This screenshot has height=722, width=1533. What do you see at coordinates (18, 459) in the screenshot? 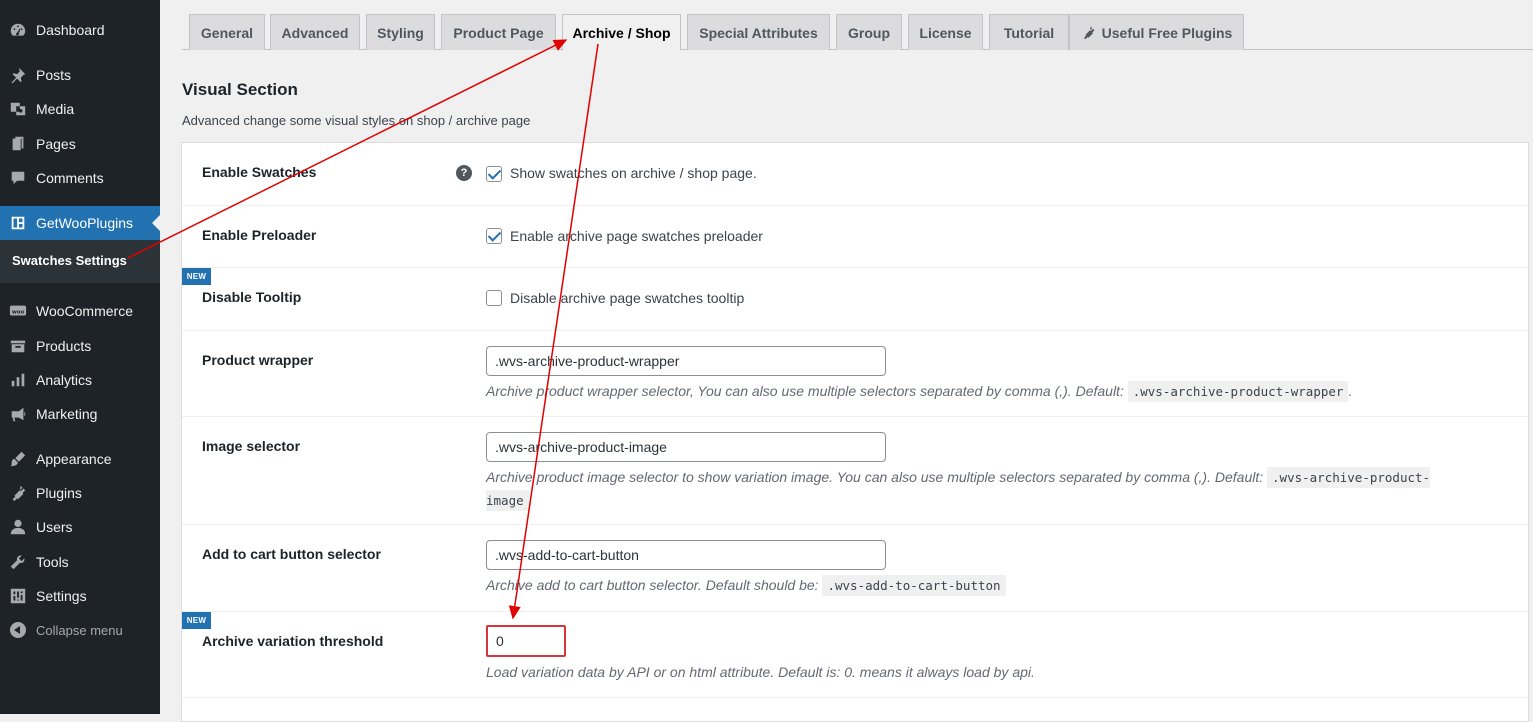
I see `appearance-icon` at bounding box center [18, 459].